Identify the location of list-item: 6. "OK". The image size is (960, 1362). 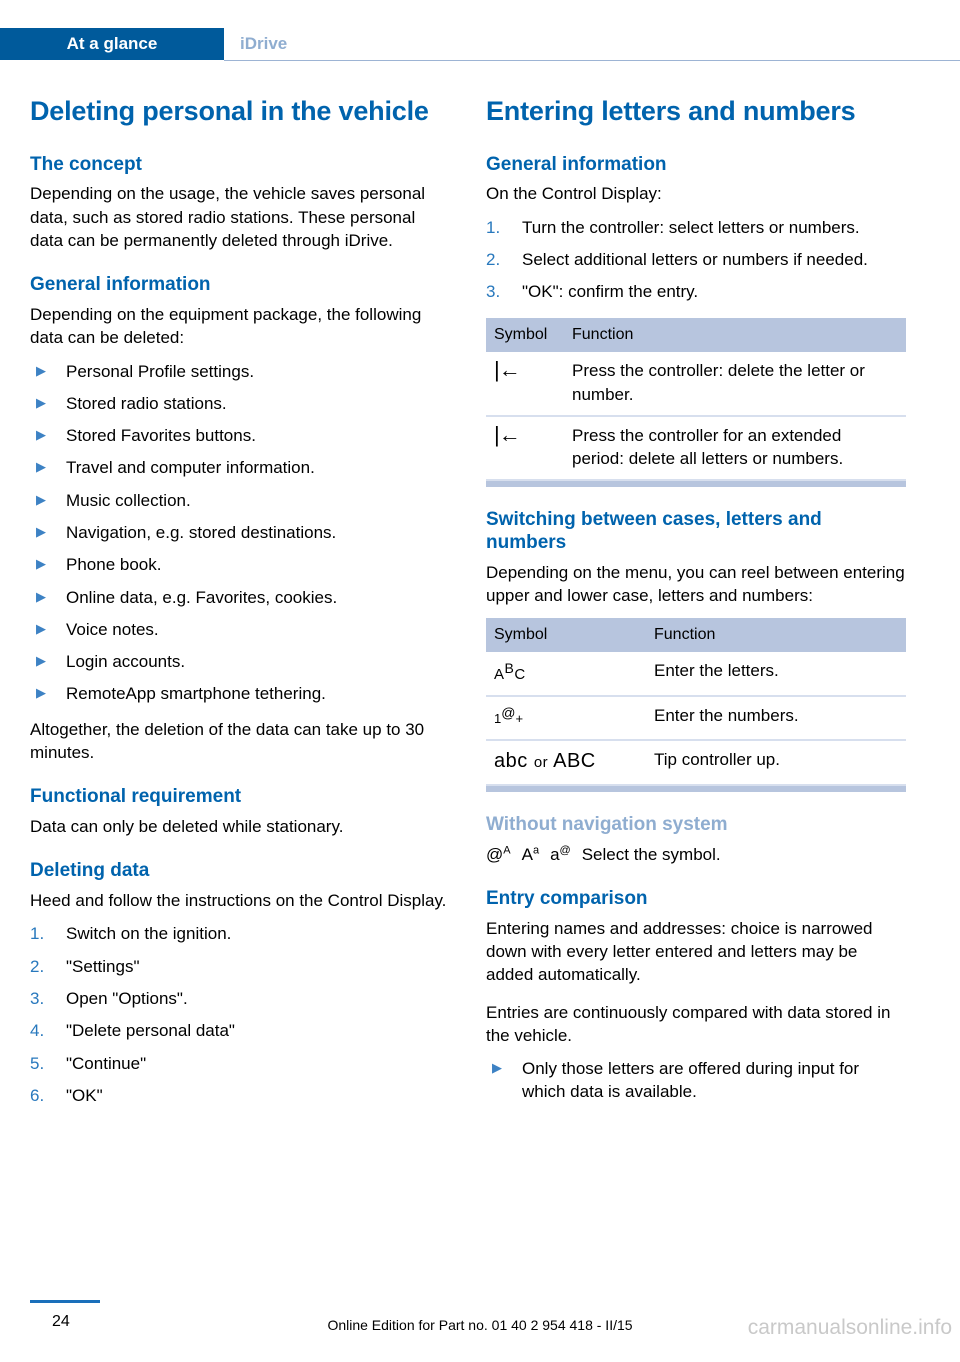
(240, 1095).